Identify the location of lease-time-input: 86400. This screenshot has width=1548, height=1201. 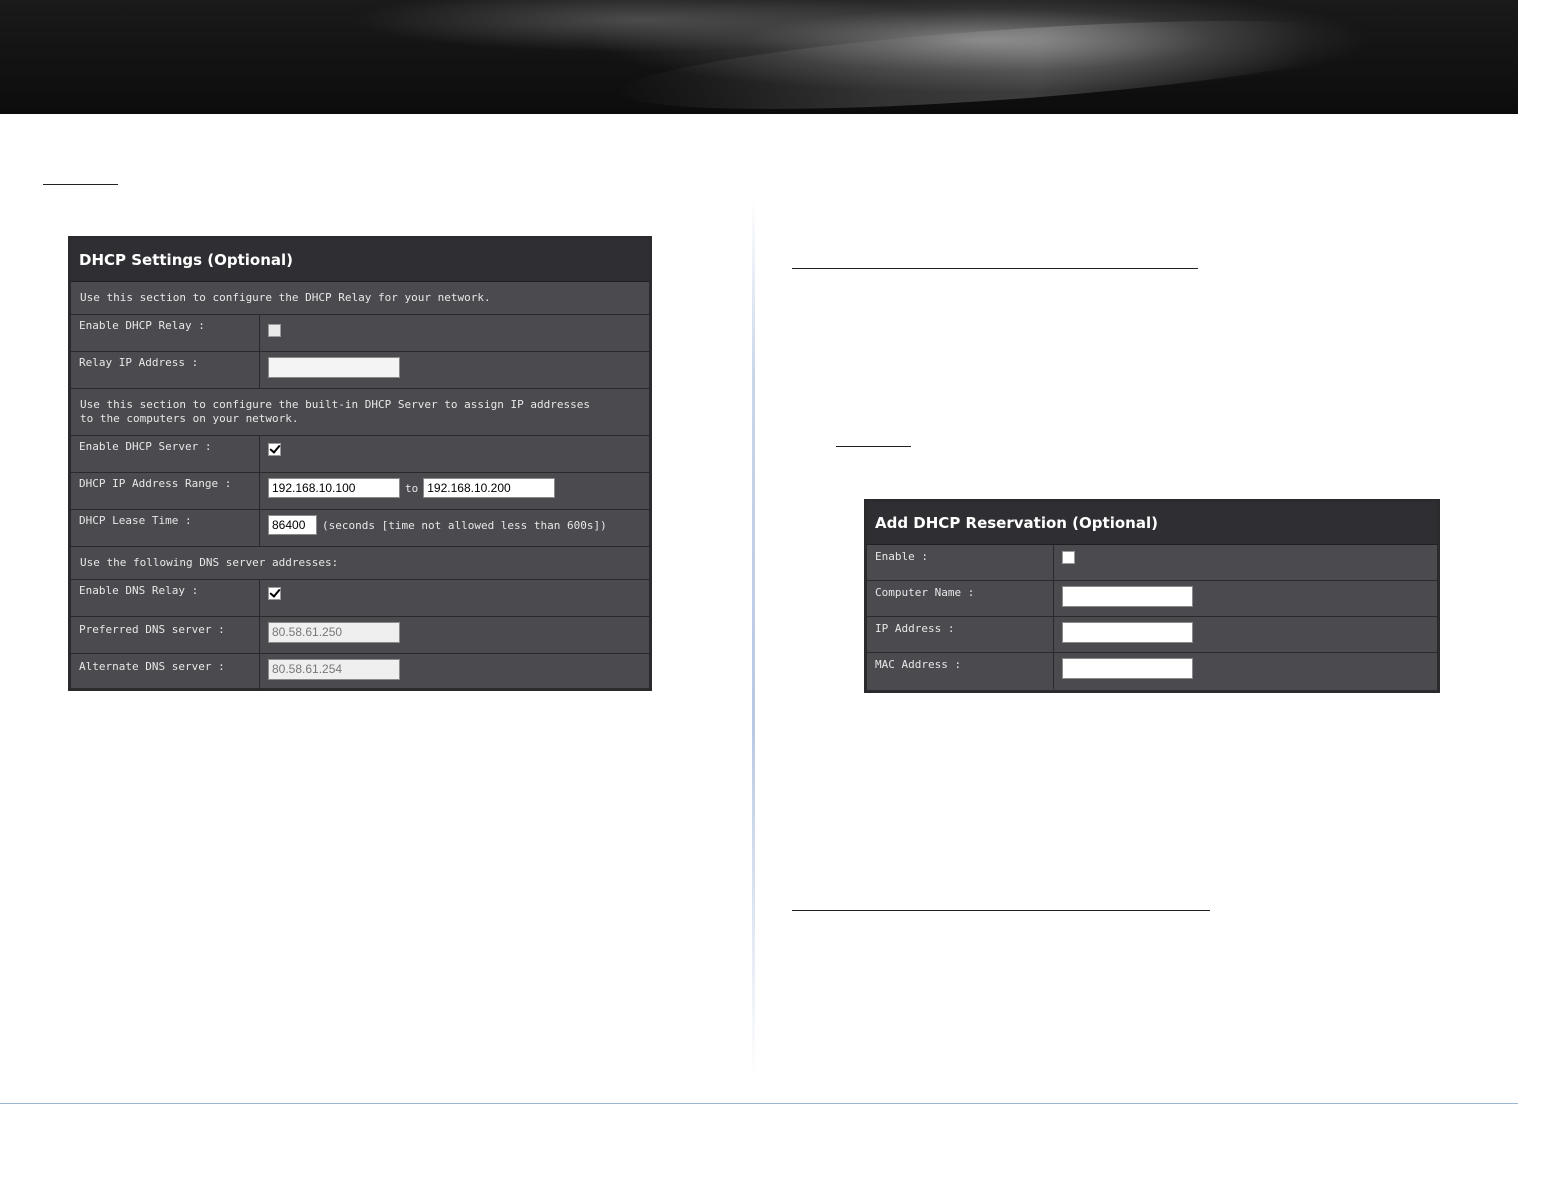
(292, 525).